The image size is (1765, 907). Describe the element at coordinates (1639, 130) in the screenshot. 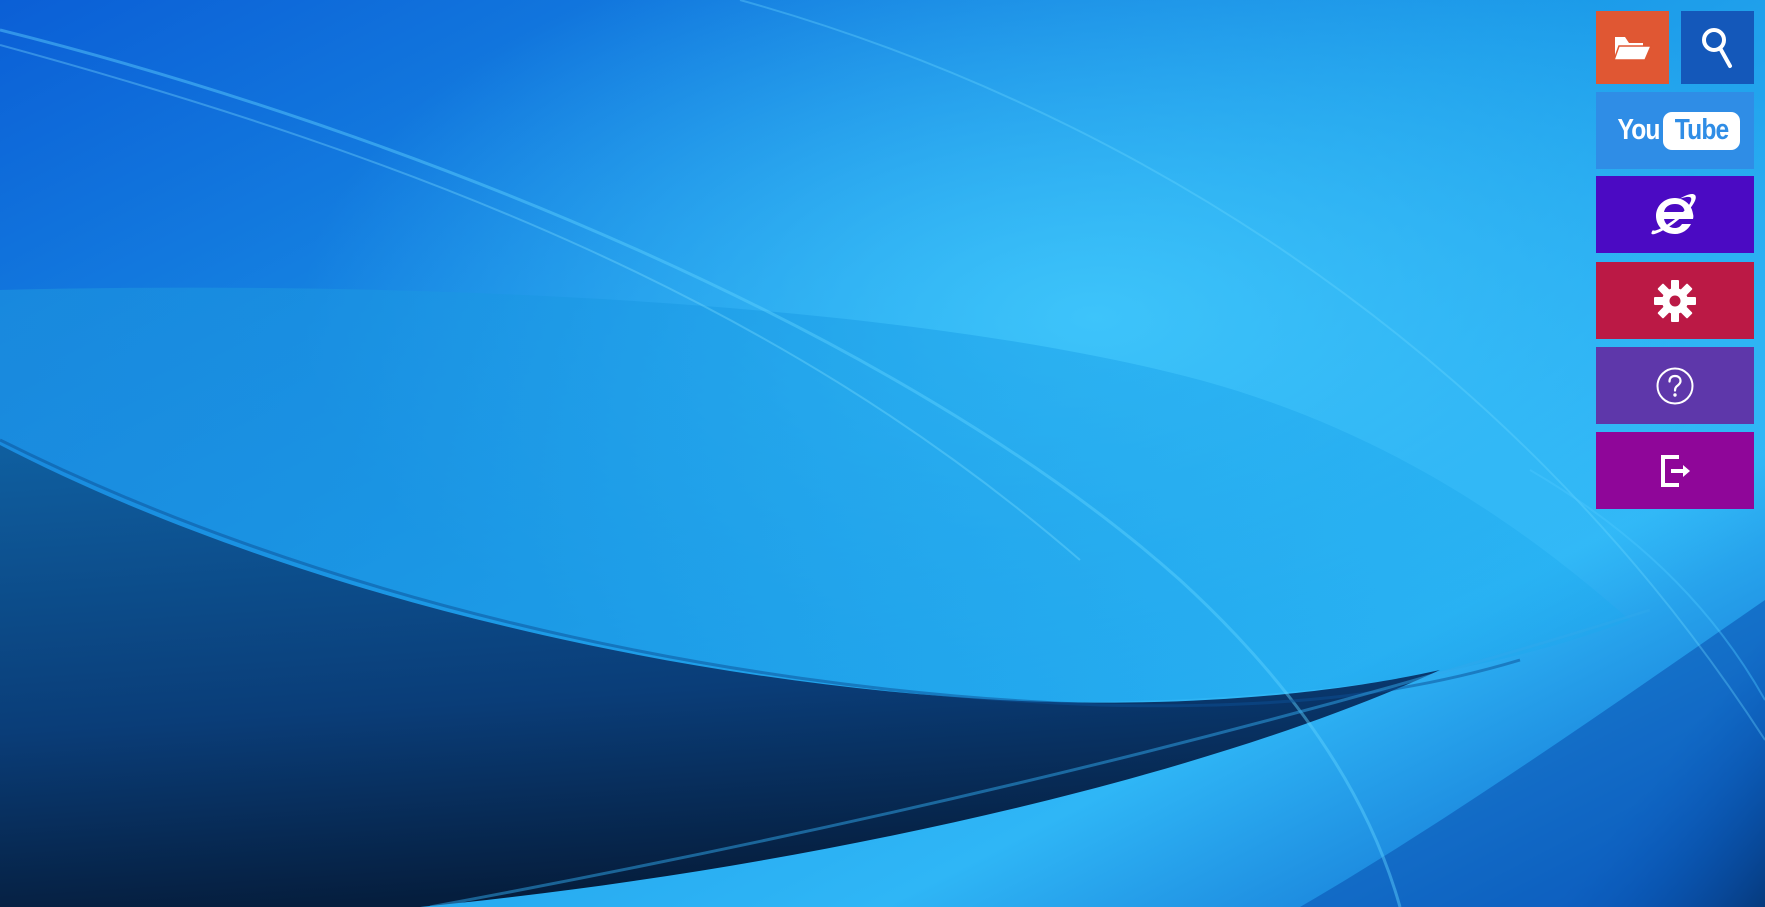

I see `youtube-logo-you: You` at that location.